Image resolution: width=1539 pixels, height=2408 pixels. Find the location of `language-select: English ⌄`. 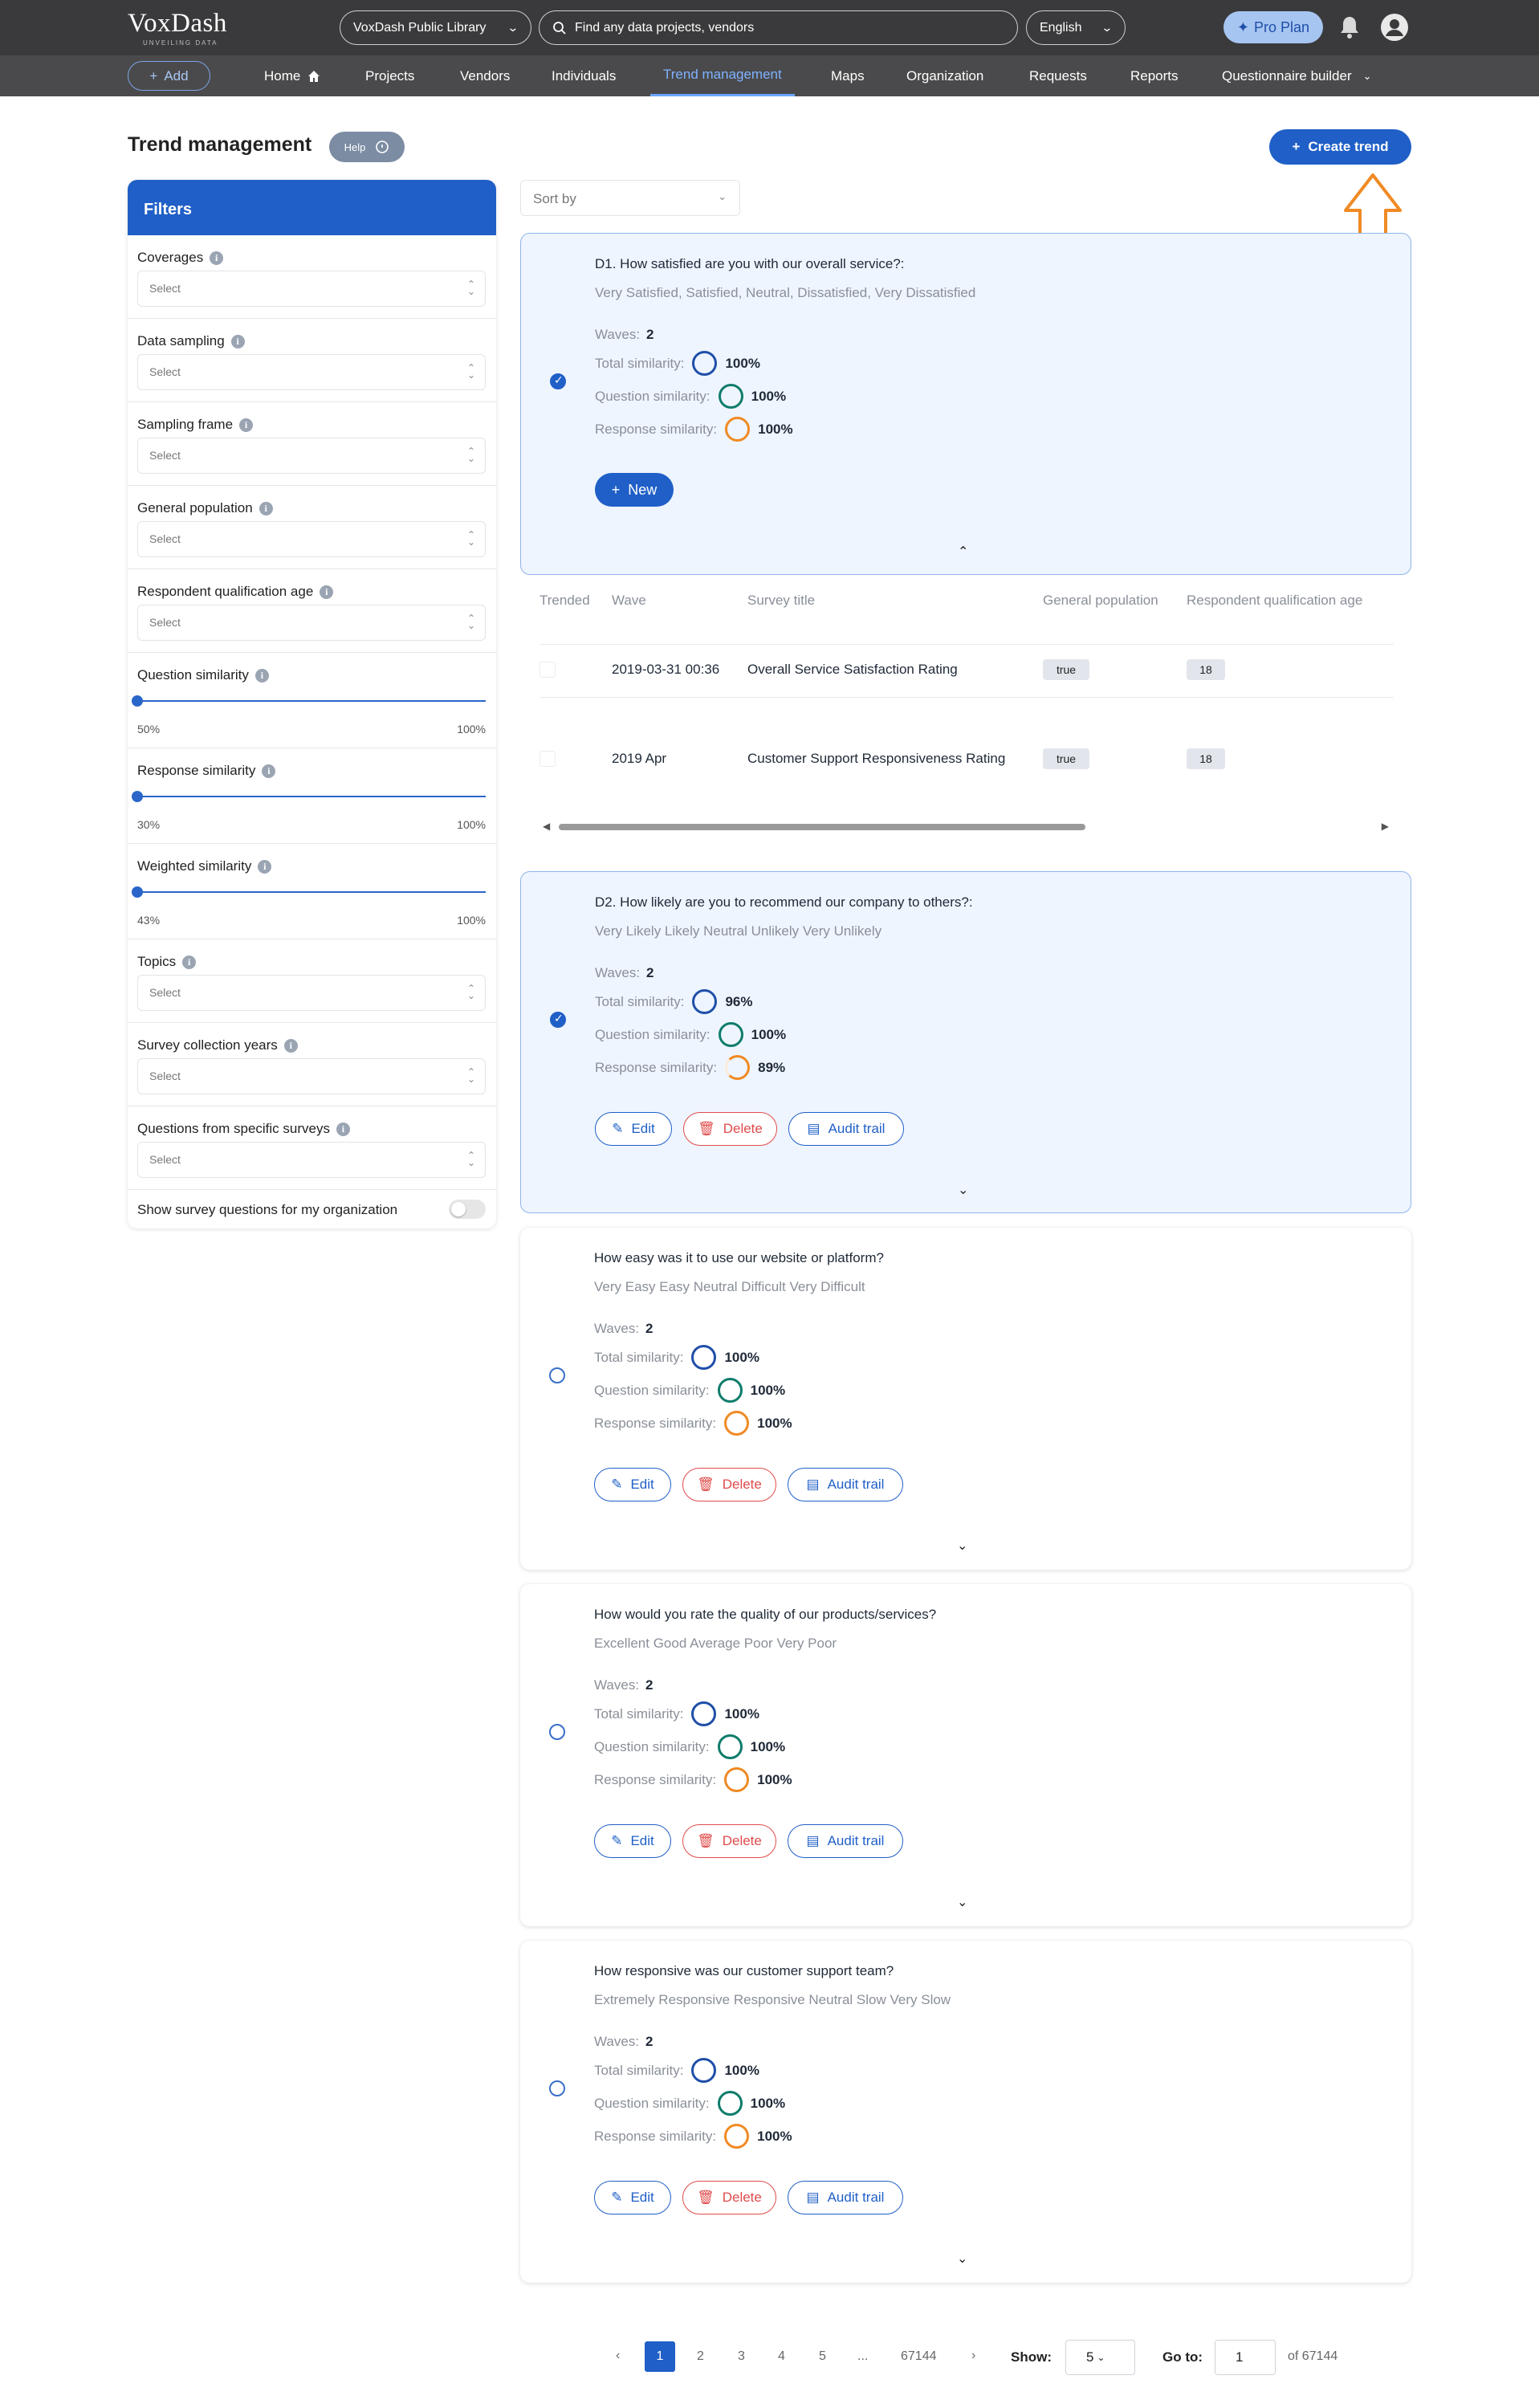

language-select: English ⌄ is located at coordinates (1076, 27).